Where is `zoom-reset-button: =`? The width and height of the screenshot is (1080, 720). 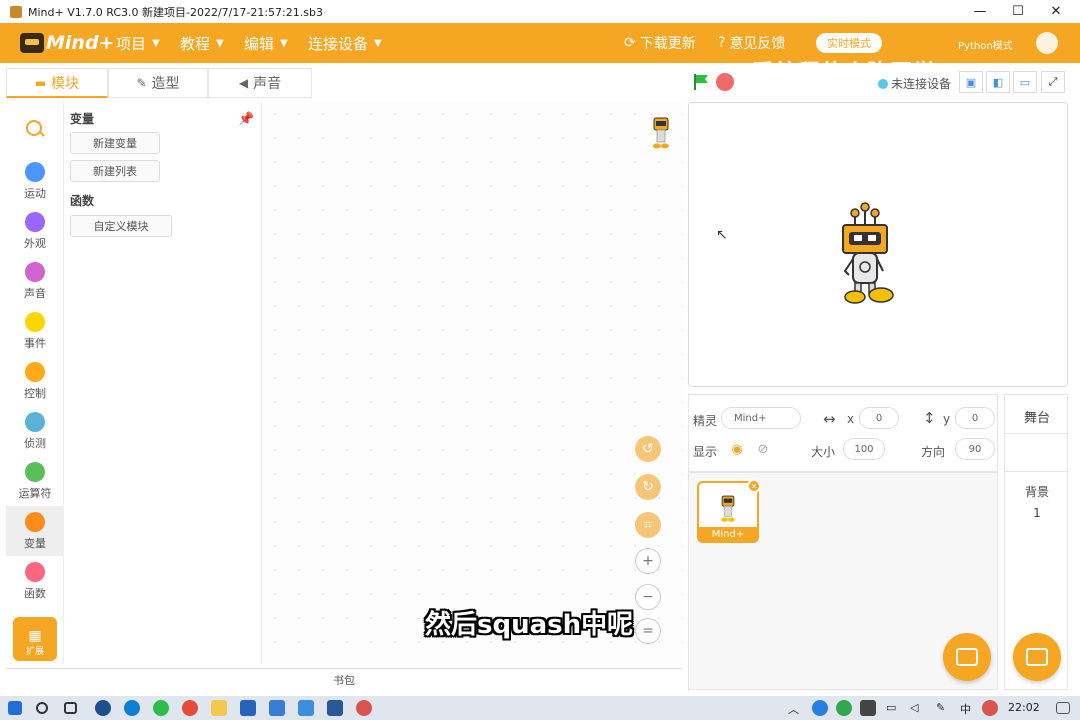 zoom-reset-button: = is located at coordinates (648, 631).